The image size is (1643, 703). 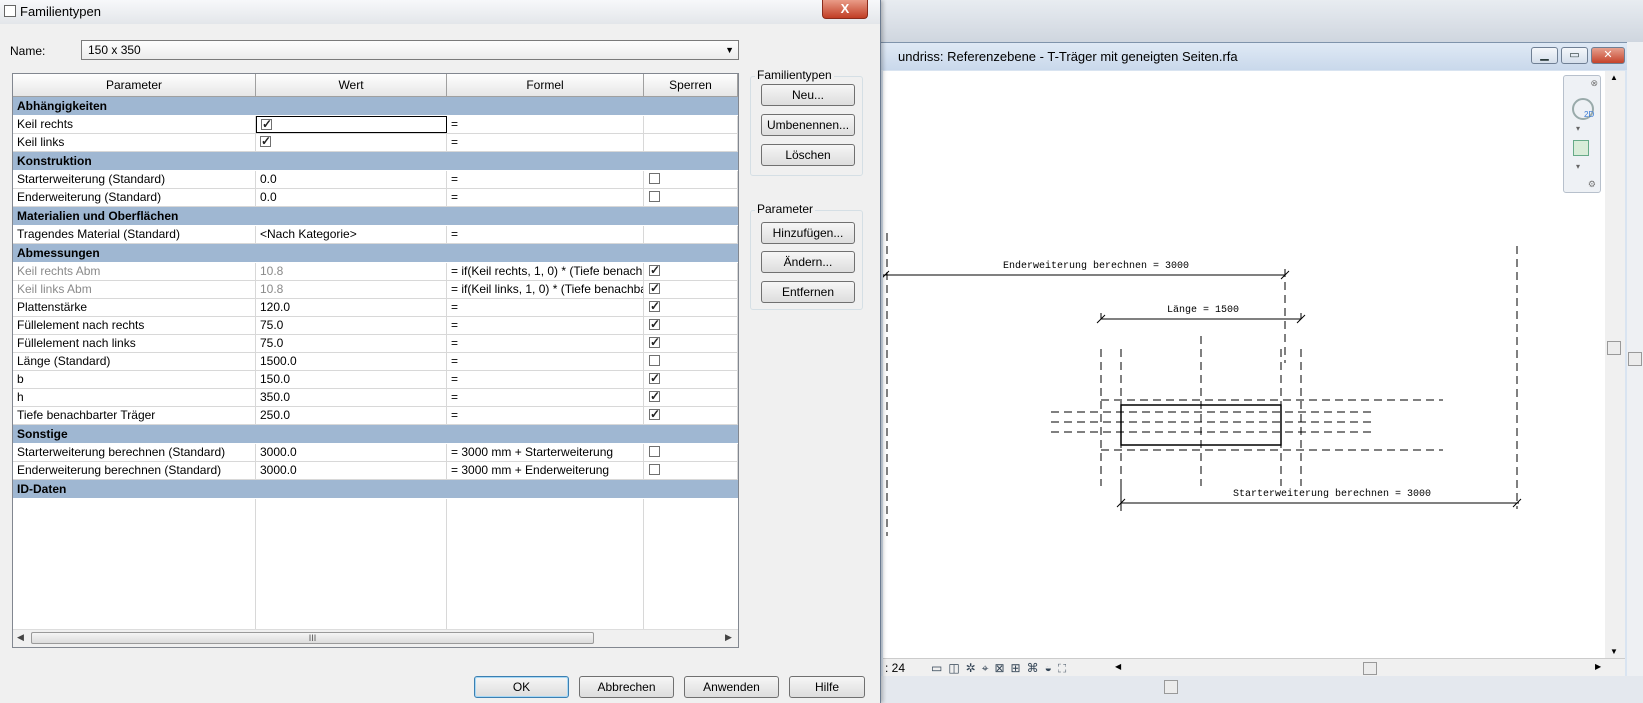 I want to click on view-hscroll-thumb, so click(x=1370, y=668).